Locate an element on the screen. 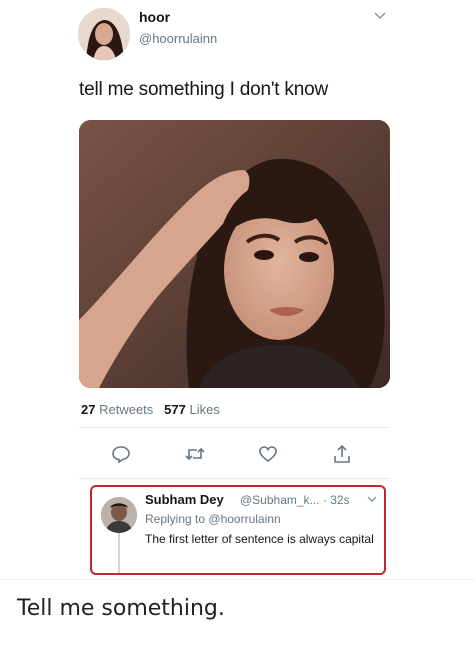 The image size is (475, 646). retweet-icon is located at coordinates (195, 454).